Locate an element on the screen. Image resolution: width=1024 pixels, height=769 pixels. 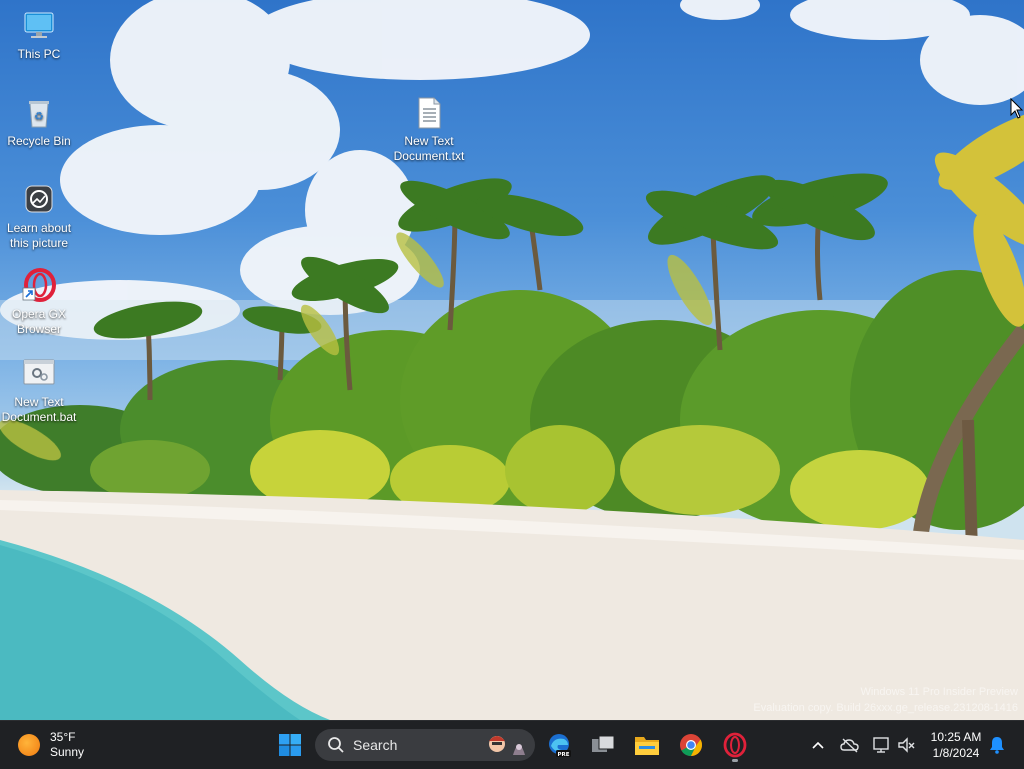
network-tray-button is located at coordinates (881, 745).